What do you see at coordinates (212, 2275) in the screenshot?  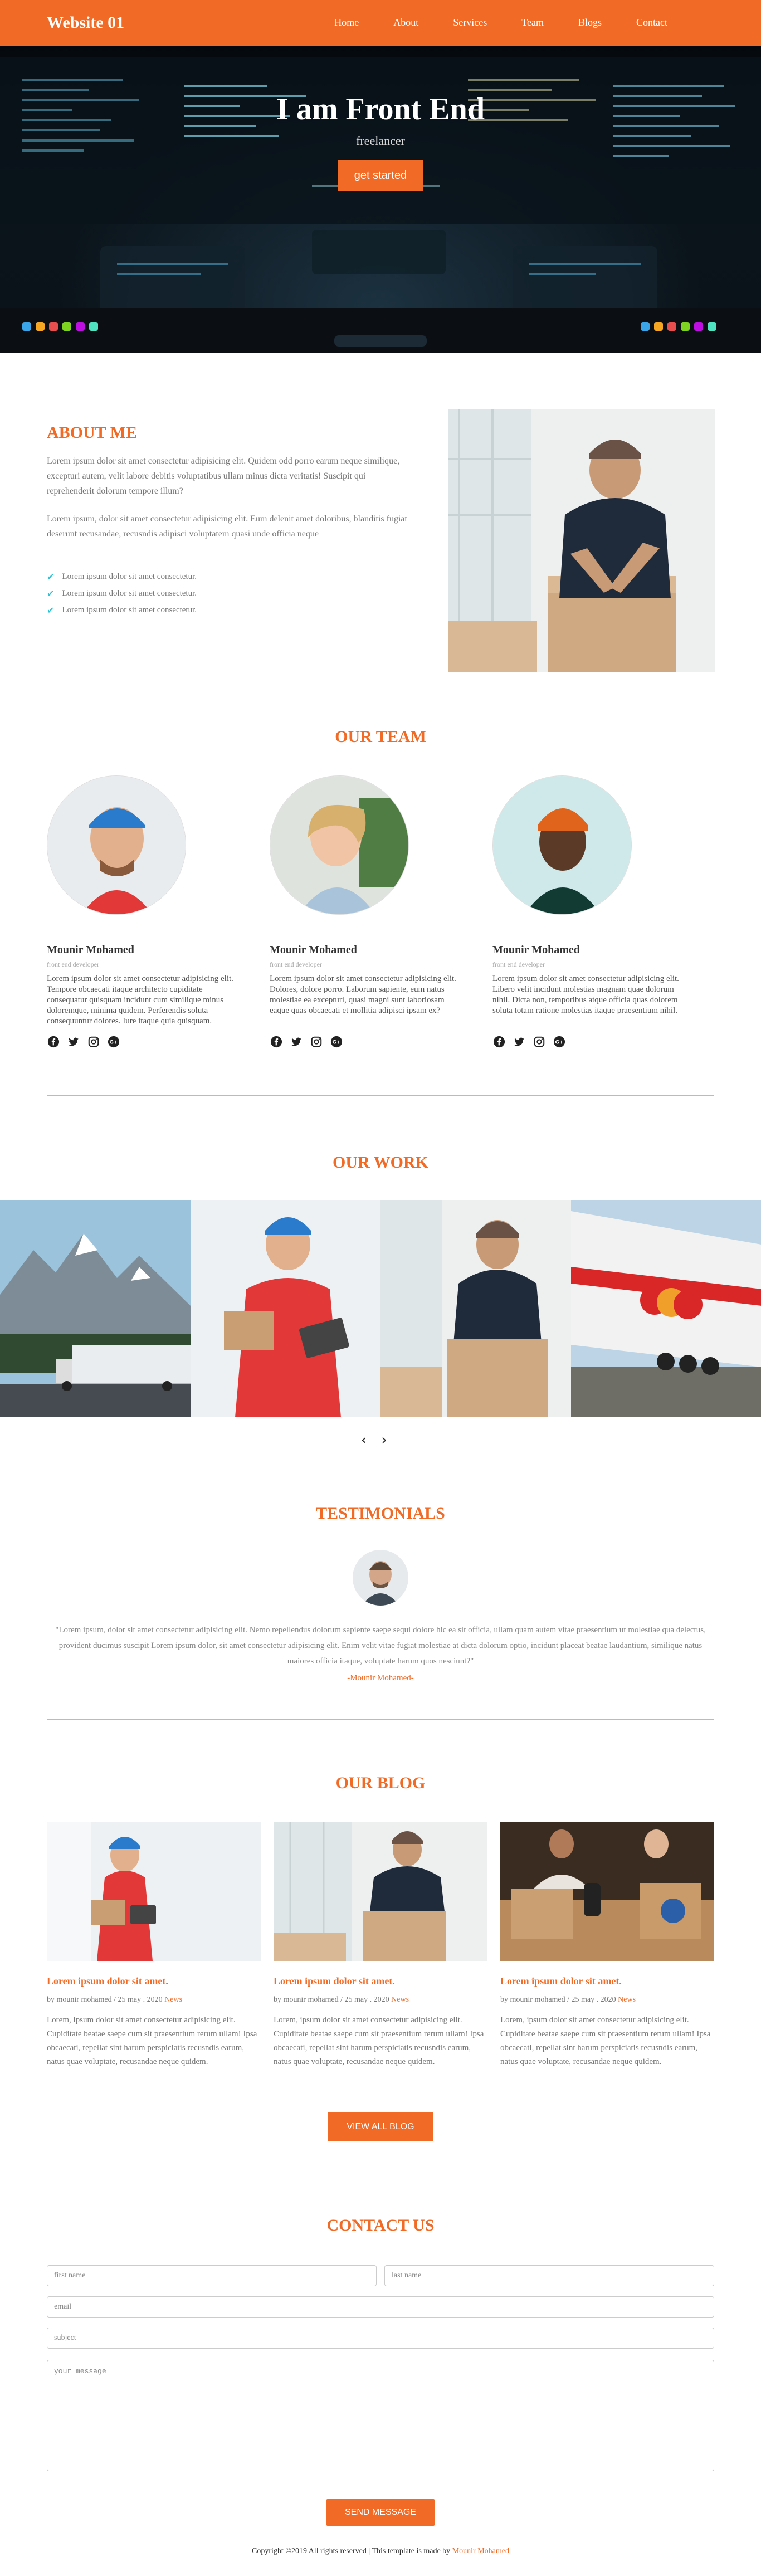 I see `first-name-input` at bounding box center [212, 2275].